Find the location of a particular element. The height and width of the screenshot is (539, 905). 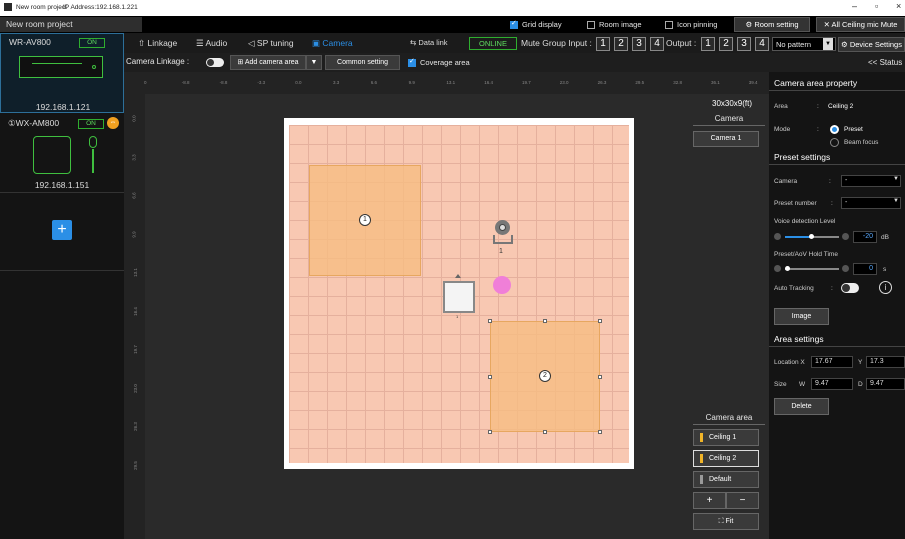

camera-select: - ▼ is located at coordinates (871, 181).